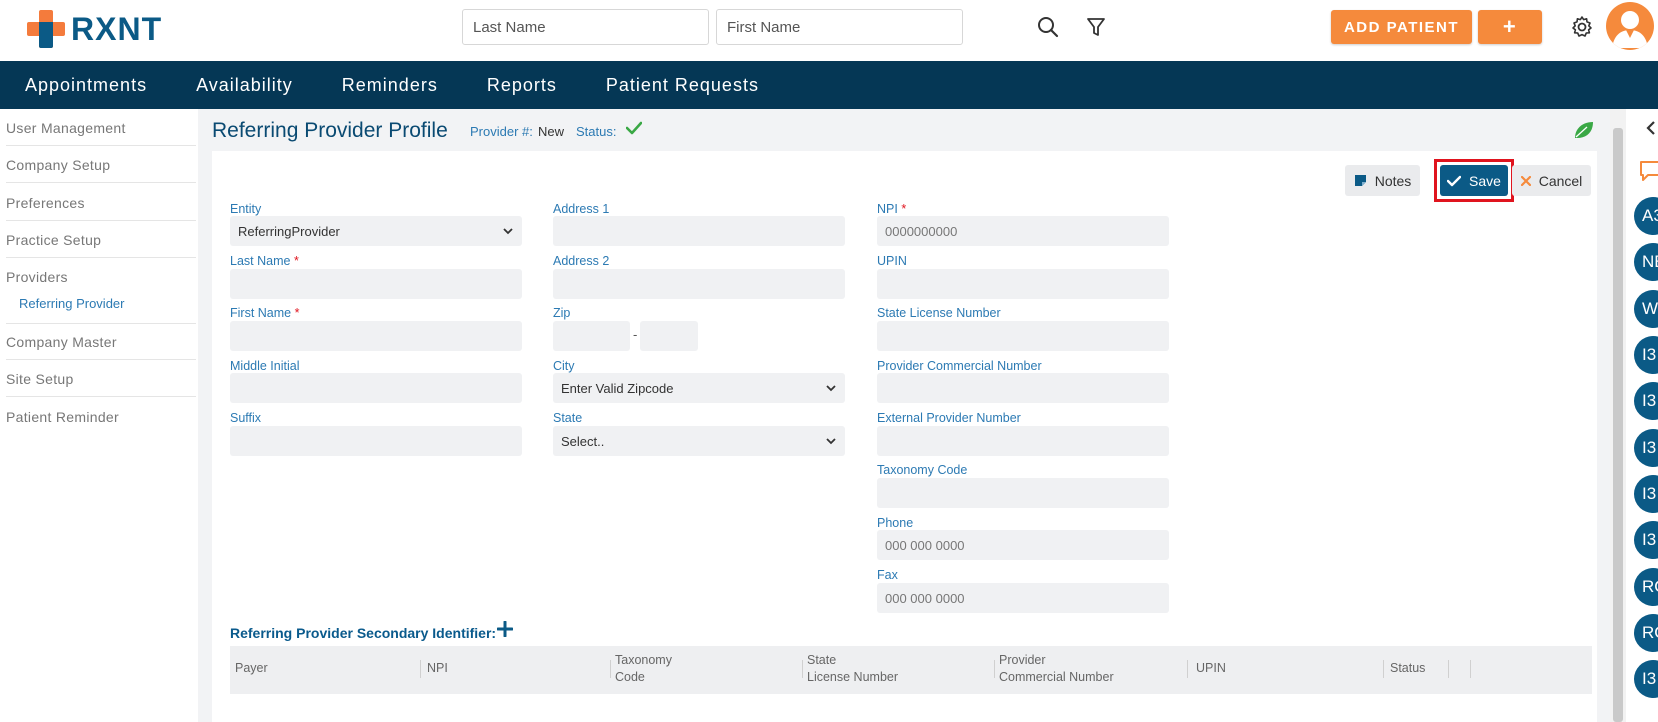 This screenshot has width=1658, height=722. What do you see at coordinates (699, 441) in the screenshot?
I see `state-select: Select..` at bounding box center [699, 441].